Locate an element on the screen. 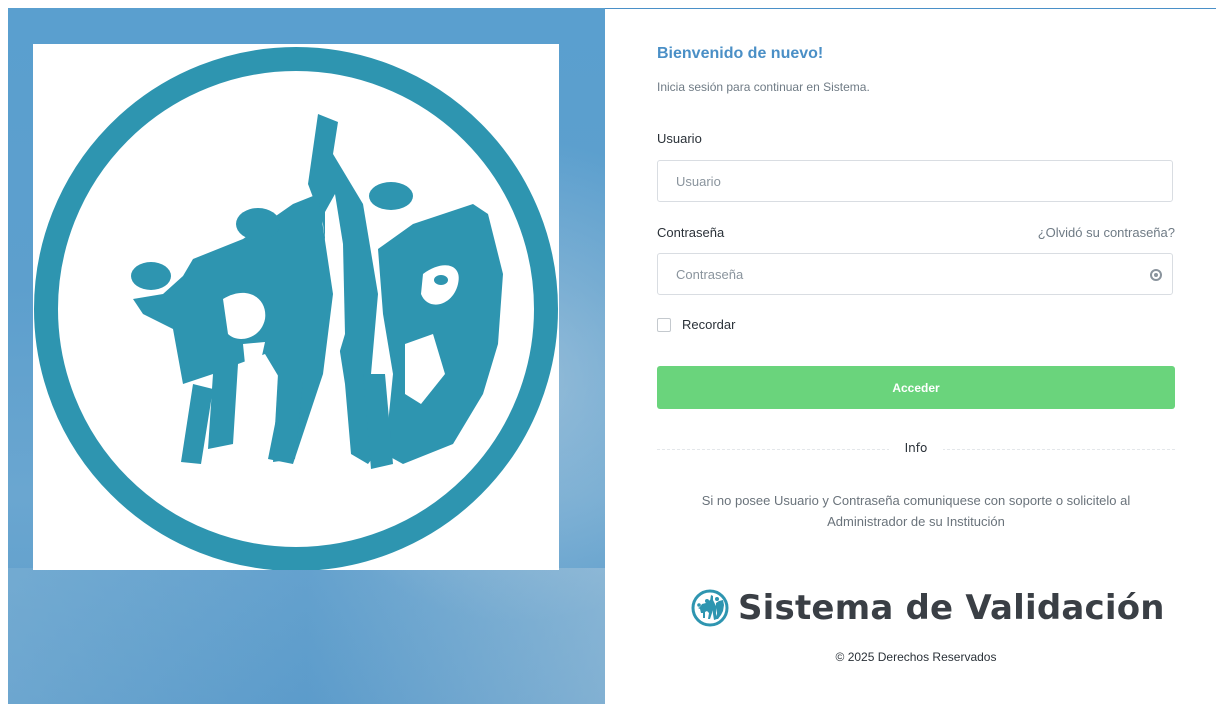  info-divider-label: Info is located at coordinates (916, 448).